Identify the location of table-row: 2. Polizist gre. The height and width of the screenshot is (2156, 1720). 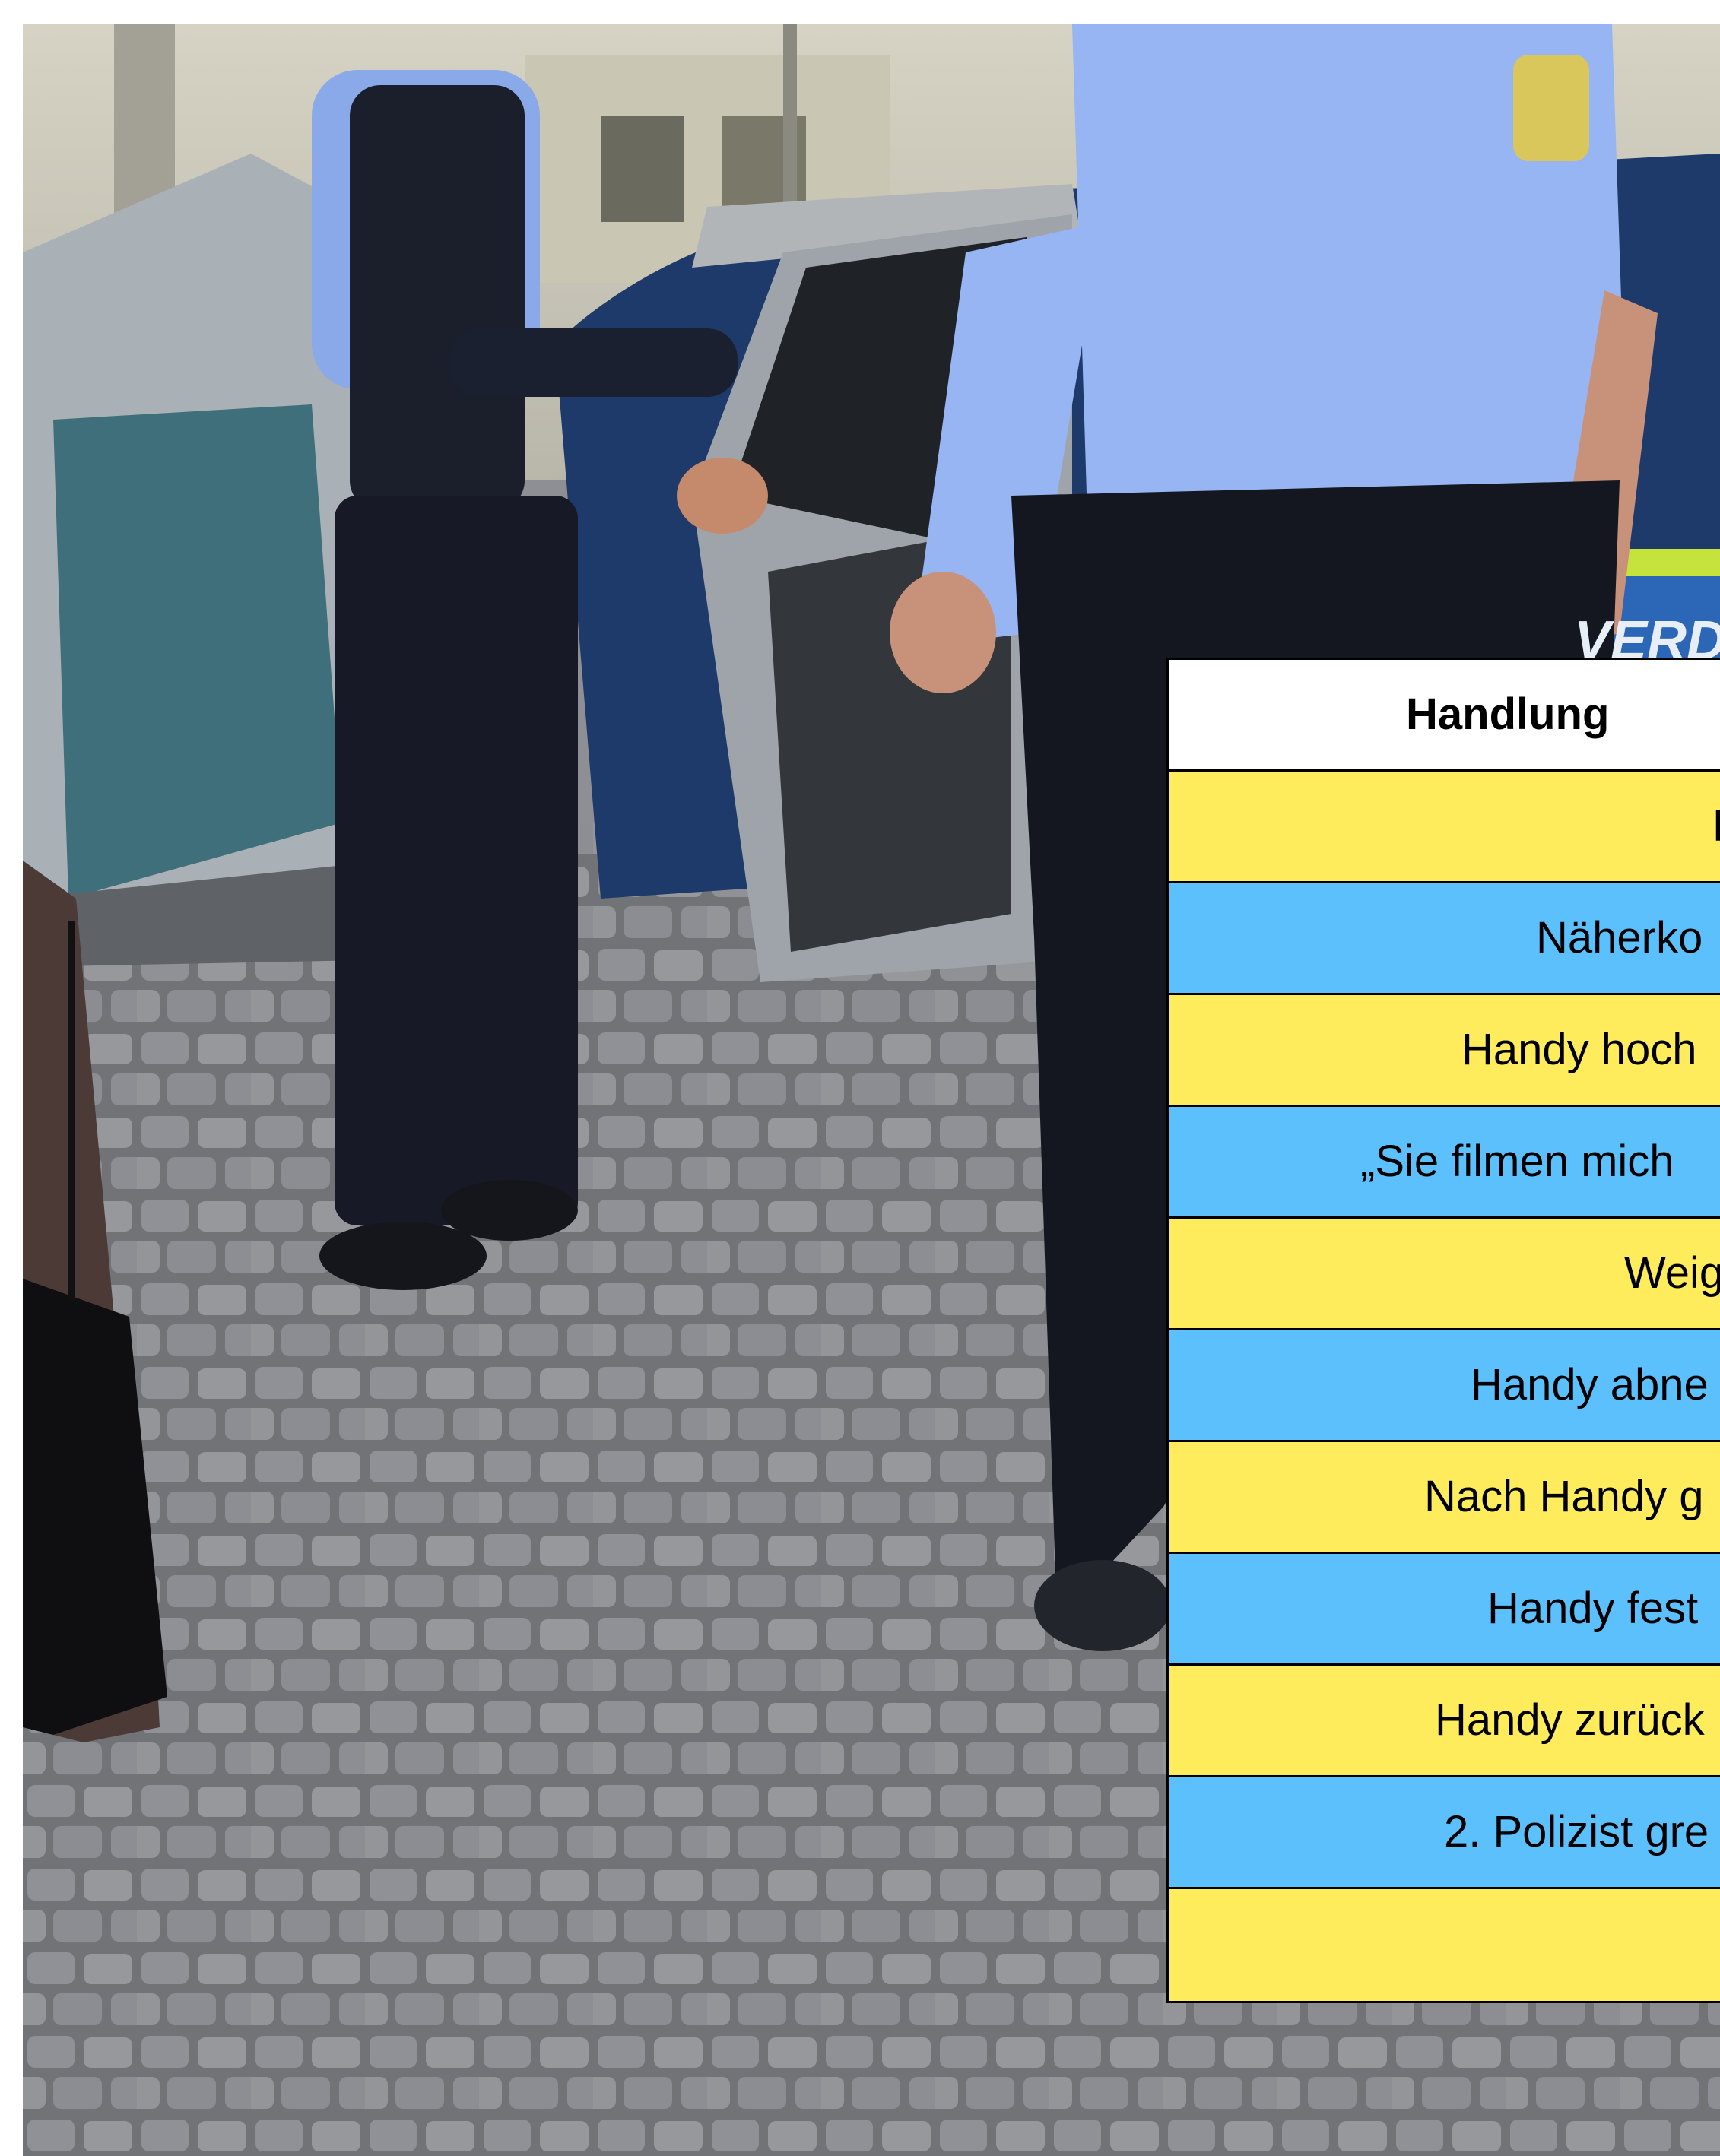
(1444, 1833).